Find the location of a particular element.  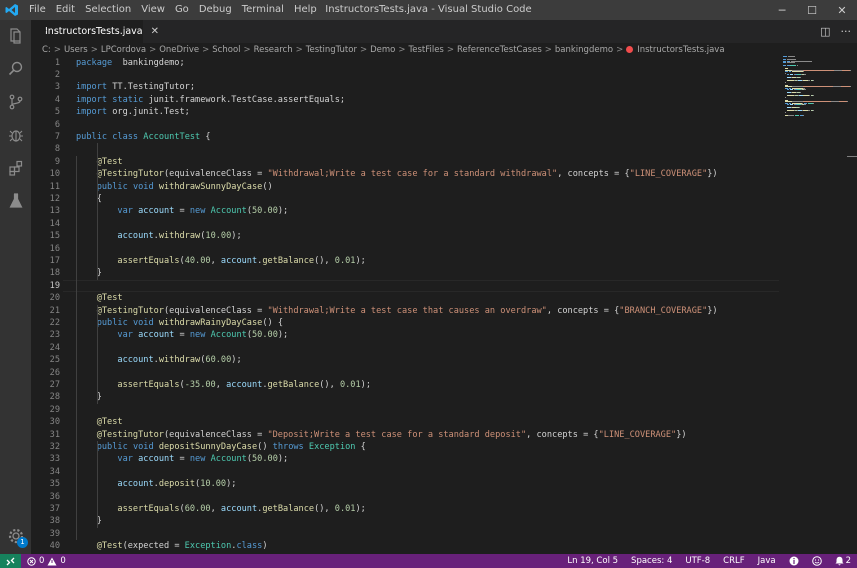

line-ending: CRLF is located at coordinates (733, 561).